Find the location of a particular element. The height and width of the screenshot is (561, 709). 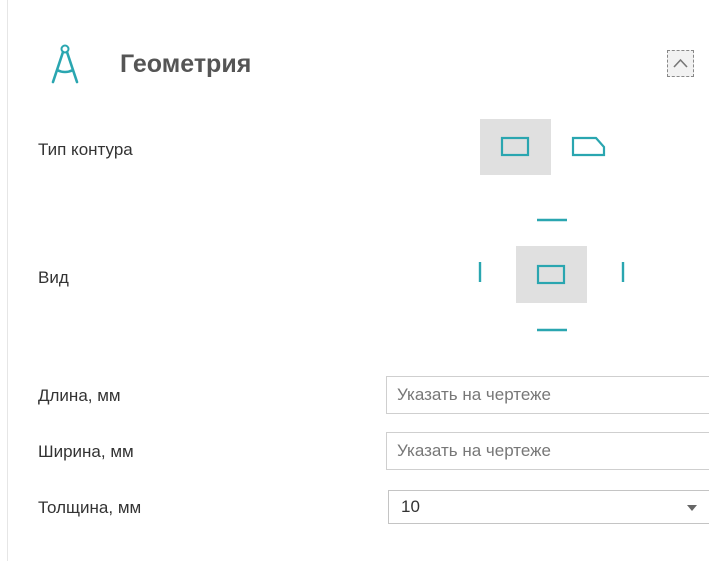

view-label: Вид is located at coordinates (53, 277).